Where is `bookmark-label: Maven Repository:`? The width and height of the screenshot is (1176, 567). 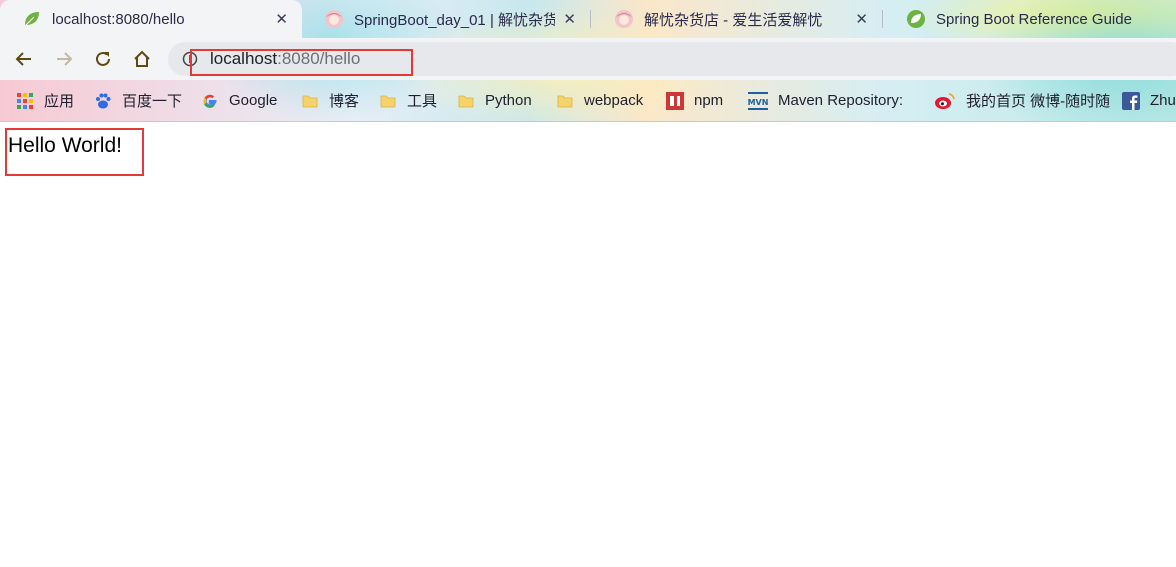 bookmark-label: Maven Repository: is located at coordinates (841, 100).